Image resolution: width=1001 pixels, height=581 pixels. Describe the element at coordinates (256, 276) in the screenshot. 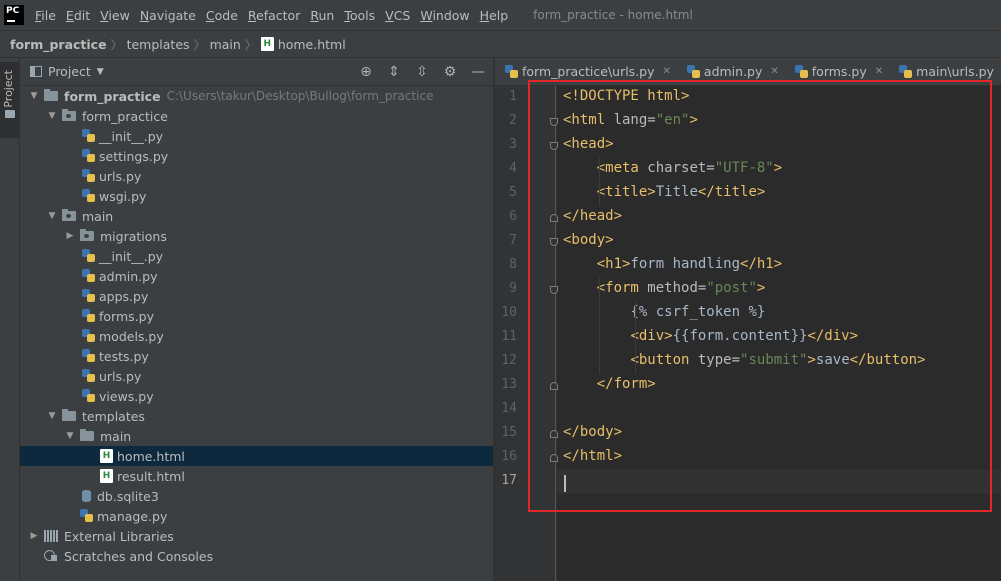

I see `tree-item: admin.py` at that location.